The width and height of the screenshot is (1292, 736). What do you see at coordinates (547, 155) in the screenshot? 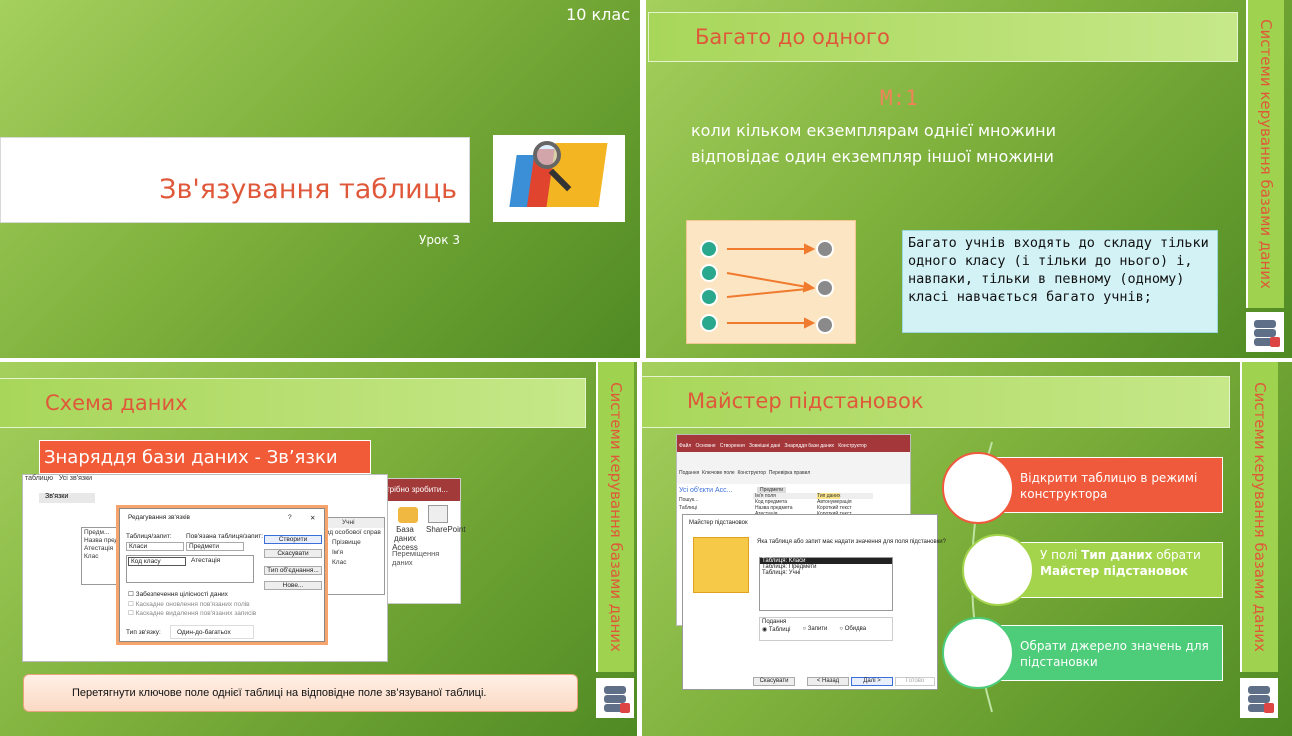
I see `magnifier-icon` at bounding box center [547, 155].